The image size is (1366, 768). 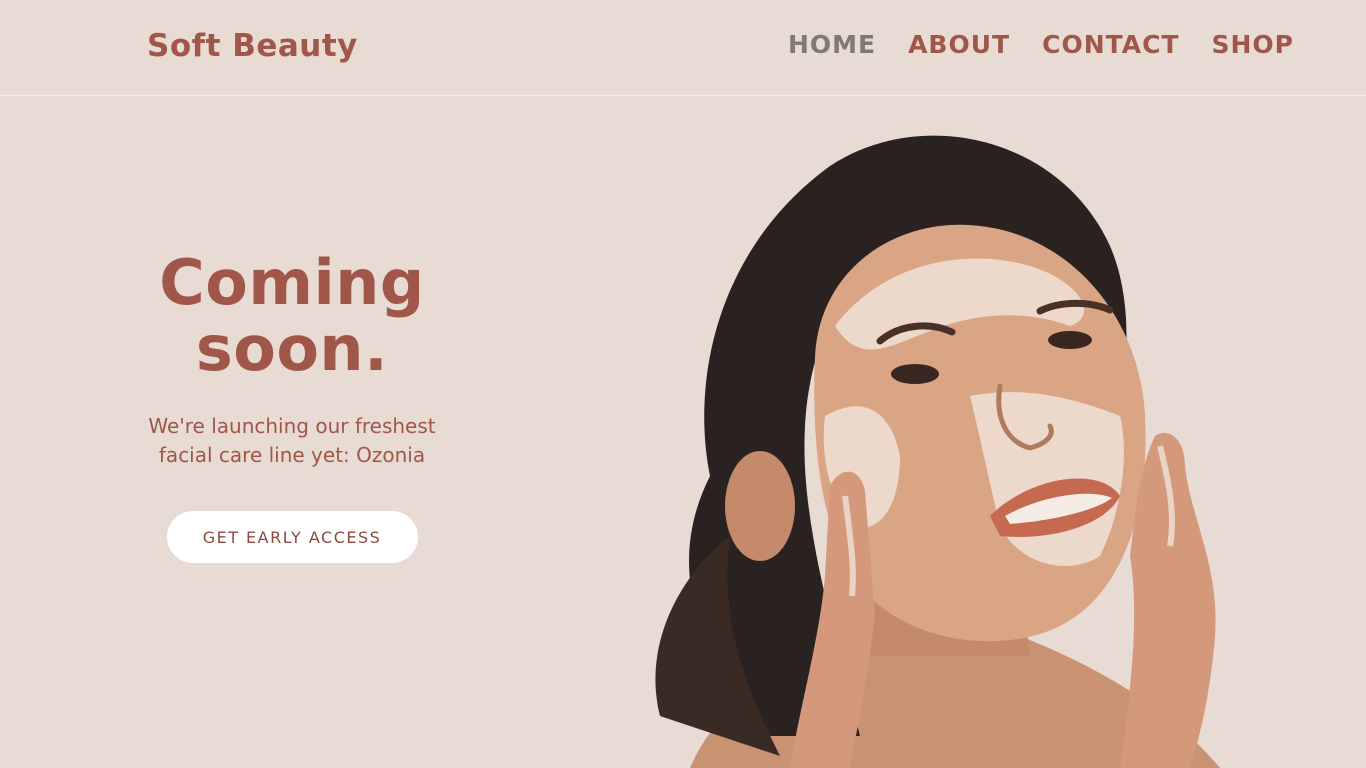 What do you see at coordinates (683, 48) in the screenshot?
I see `site-header: Soft Beauty HOME ABOUT CONTACT SHOP` at bounding box center [683, 48].